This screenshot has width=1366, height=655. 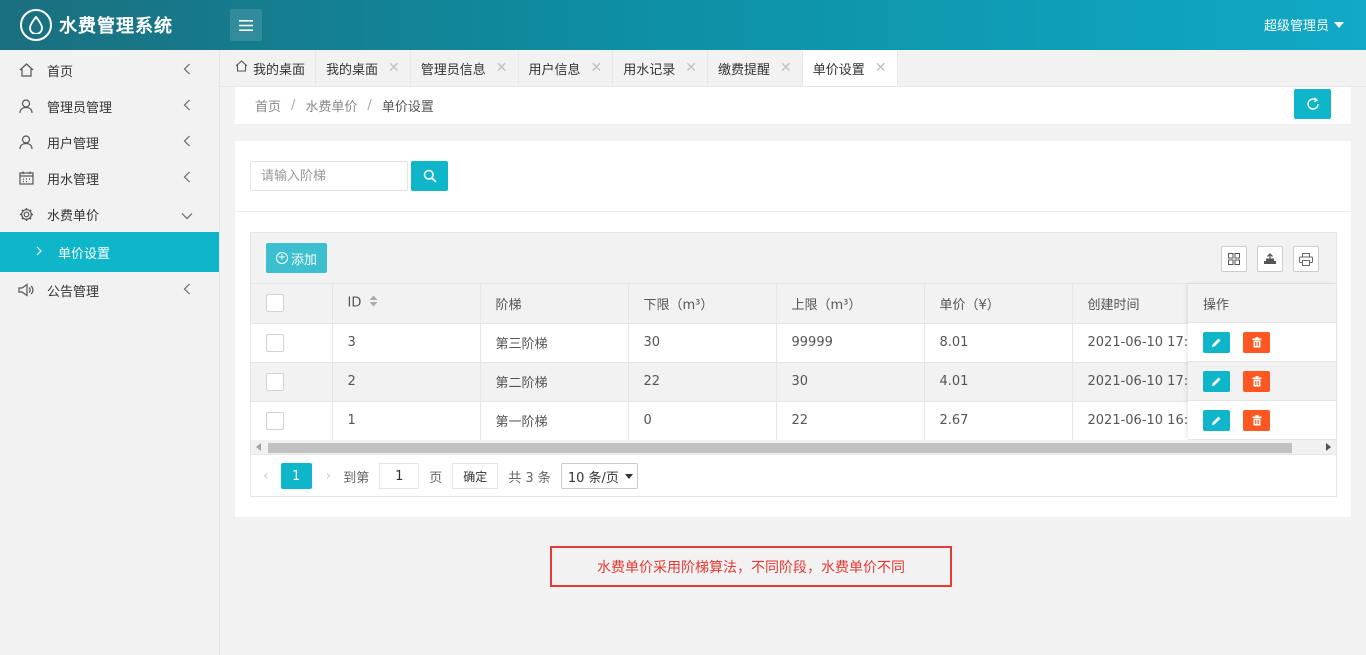 I want to click on pagination: ‹ 1 › 到第 页 确定 共 3 条 10 条/页, so click(x=793, y=476).